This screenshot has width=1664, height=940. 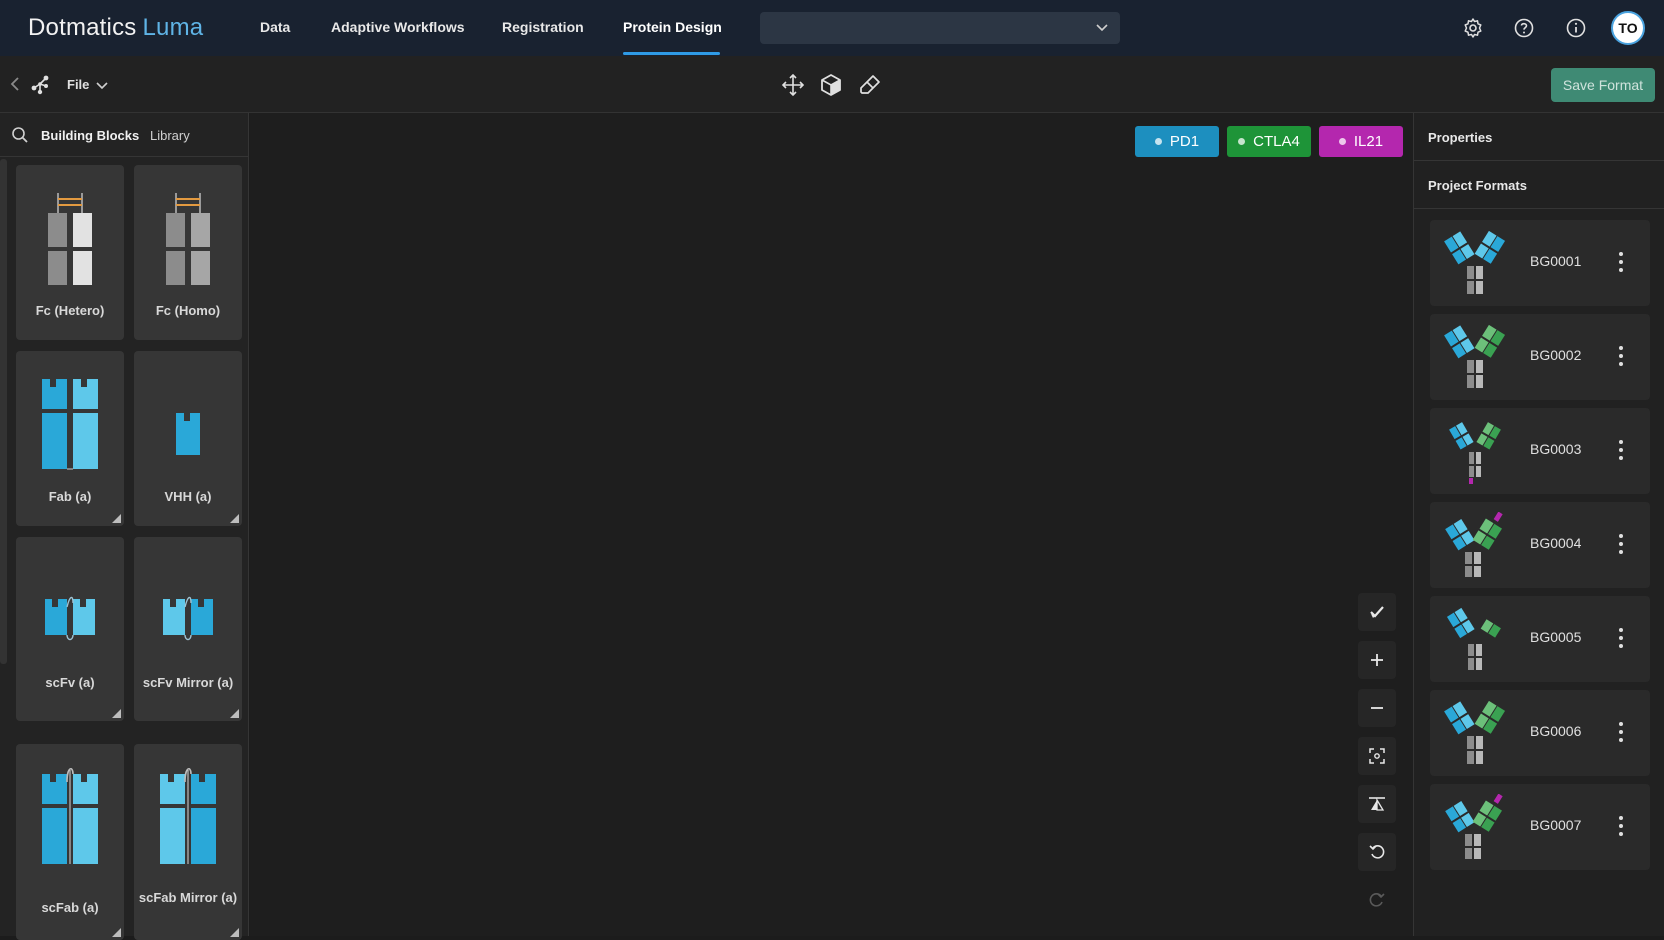 What do you see at coordinates (1540, 733) in the screenshot?
I see `format-card-bg0006: BG0006` at bounding box center [1540, 733].